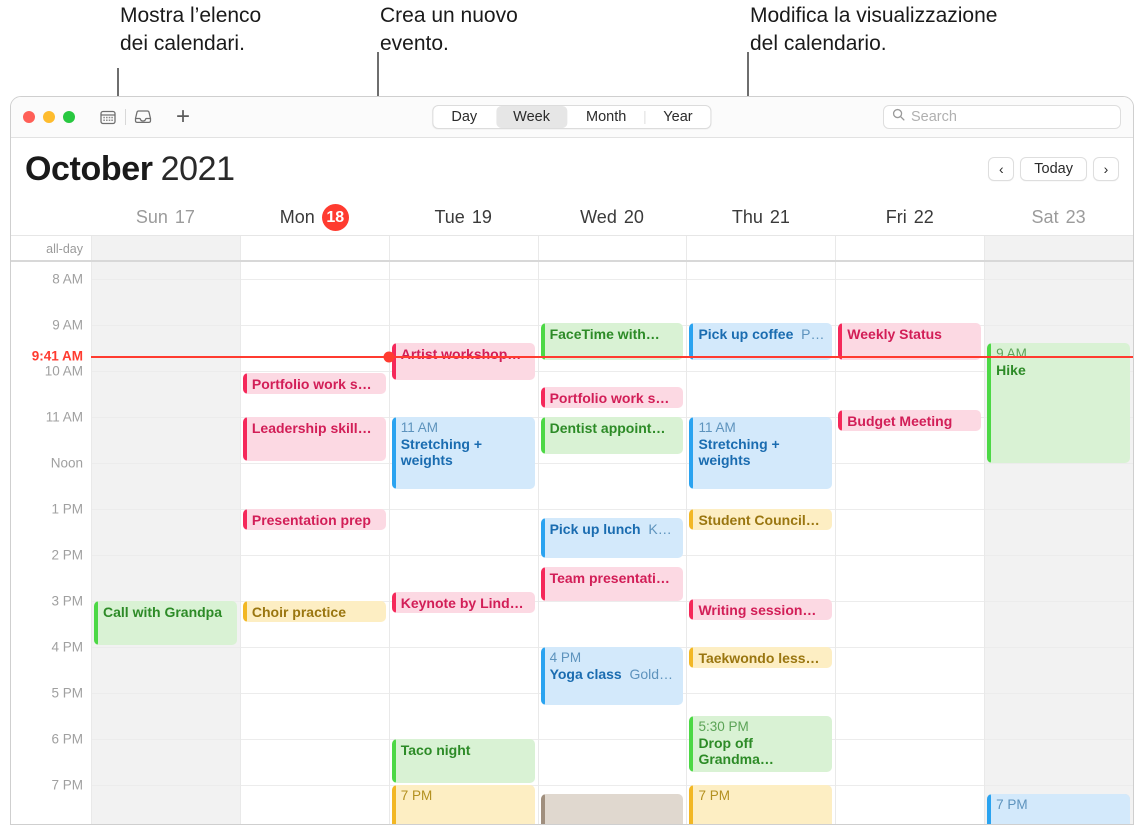 The image size is (1144, 825). What do you see at coordinates (314, 217) in the screenshot?
I see `day-header-mon: Mon 18` at bounding box center [314, 217].